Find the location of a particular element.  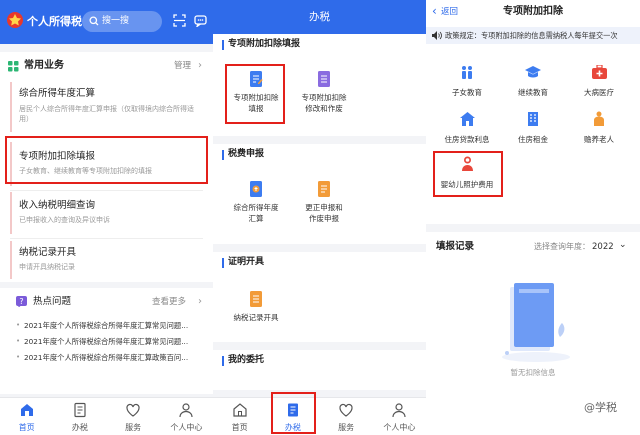

grid-item-housing-rent: 住房租金 is located at coordinates (533, 128).